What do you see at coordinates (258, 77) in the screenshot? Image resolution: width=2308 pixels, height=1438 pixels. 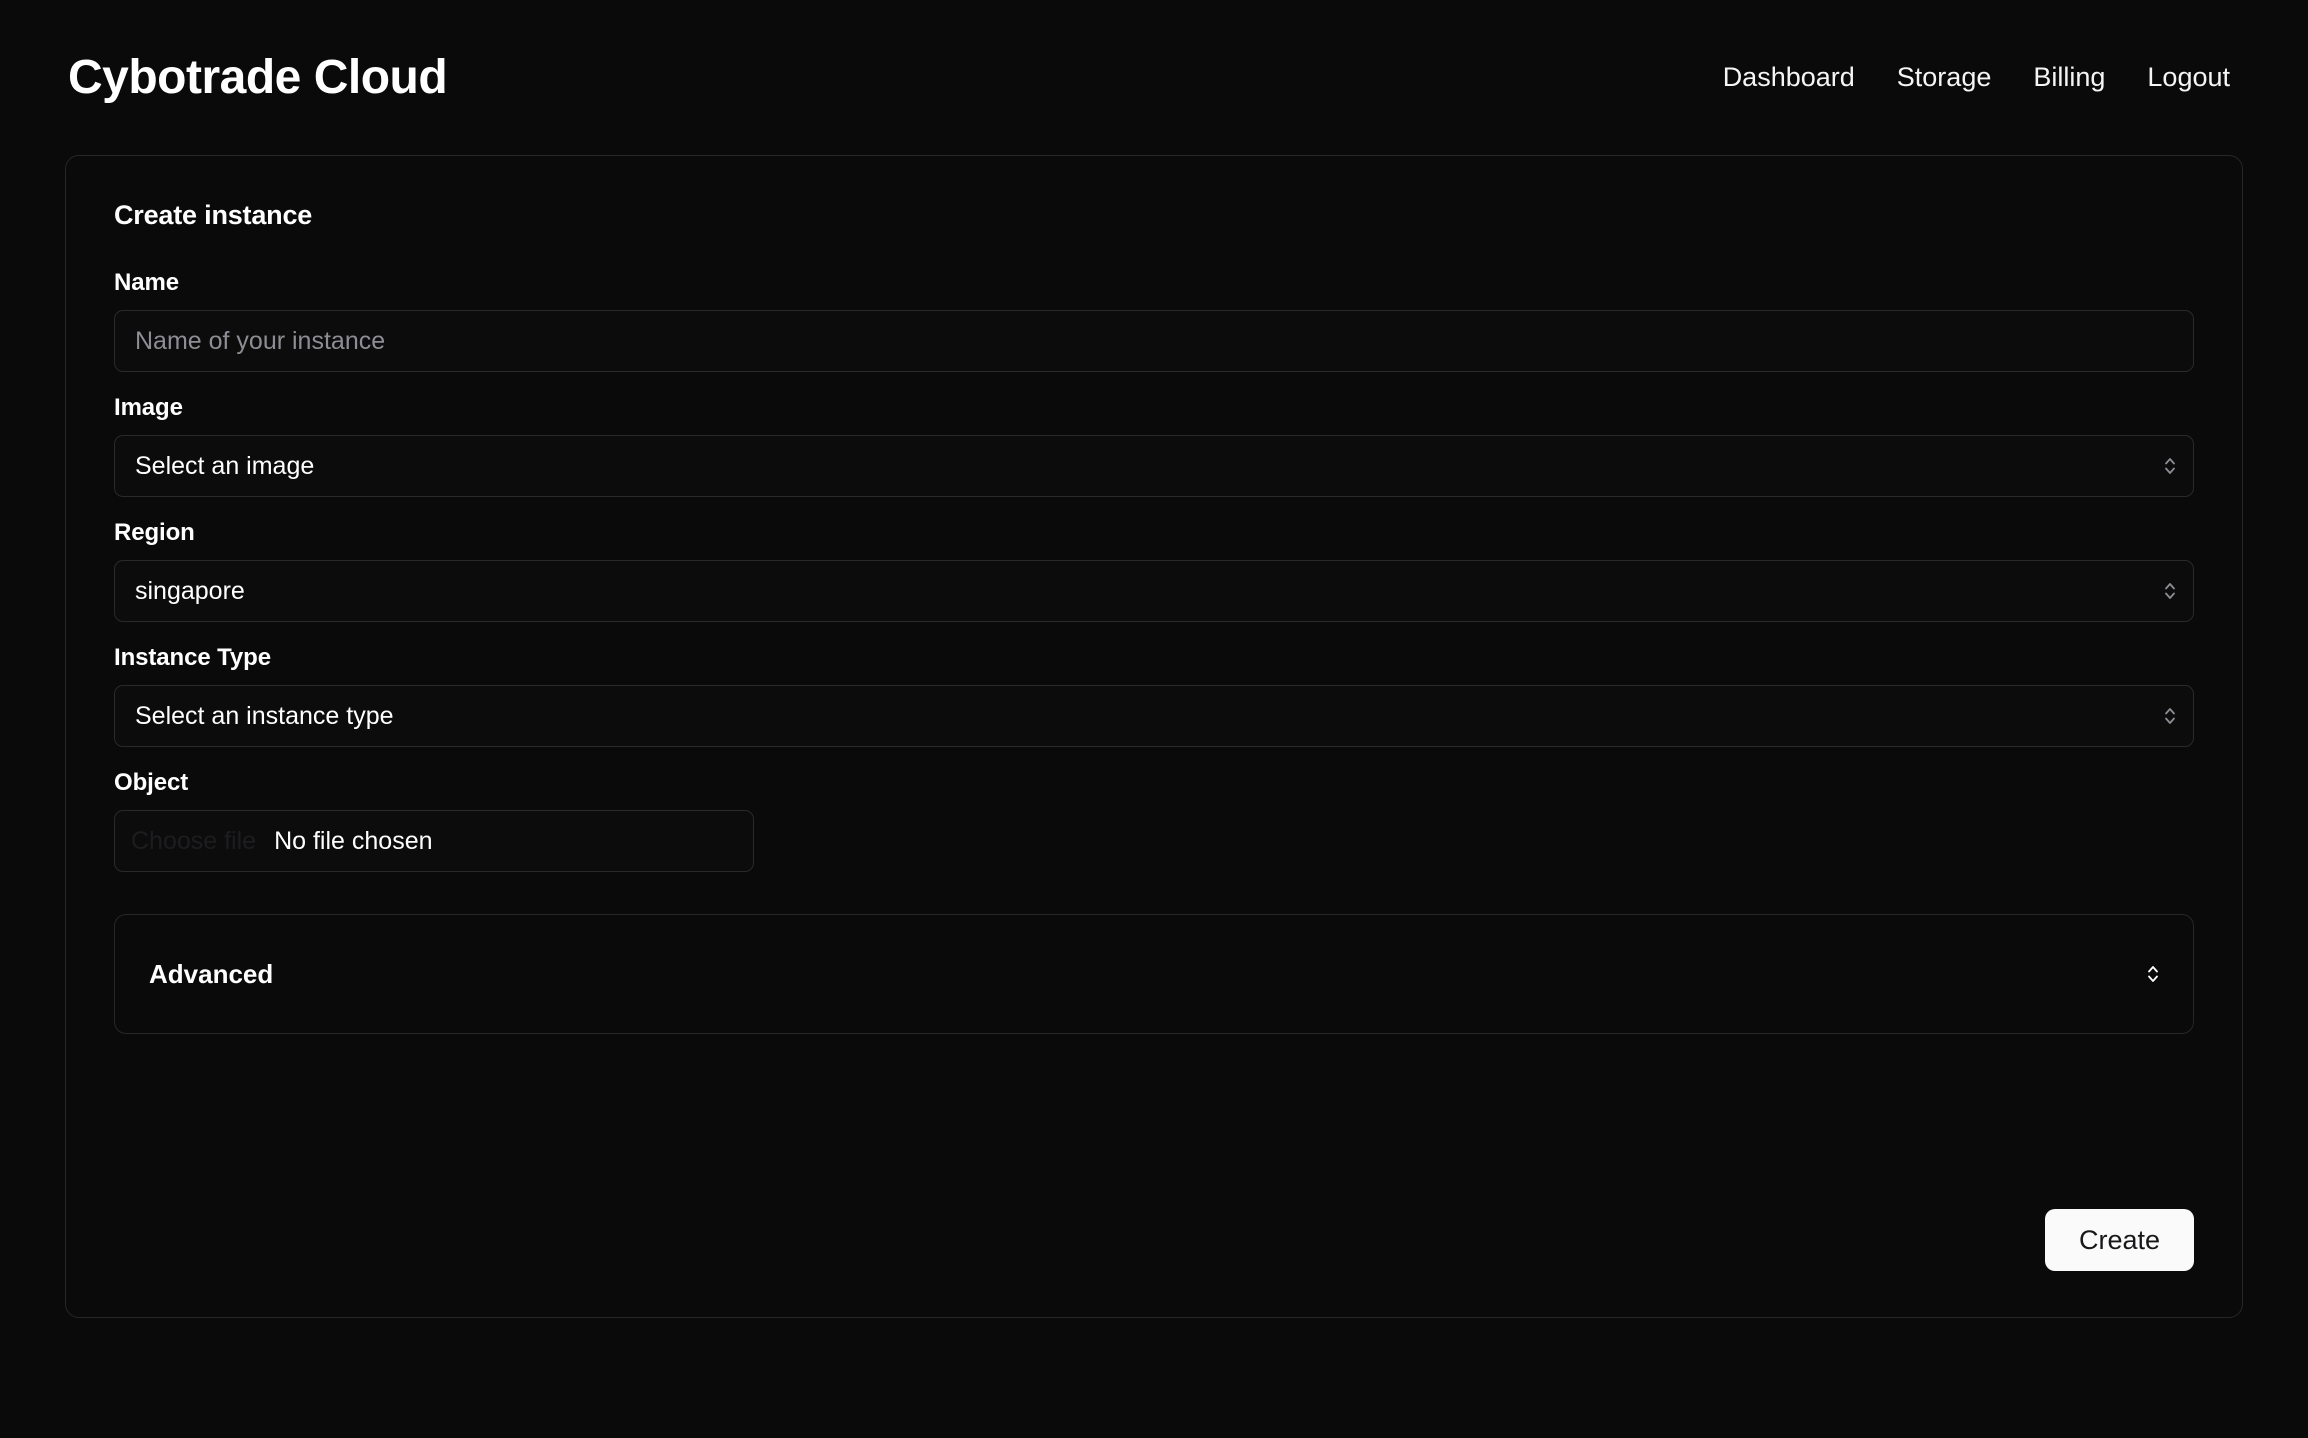 I see `app-title: Cybotrade Cloud` at bounding box center [258, 77].